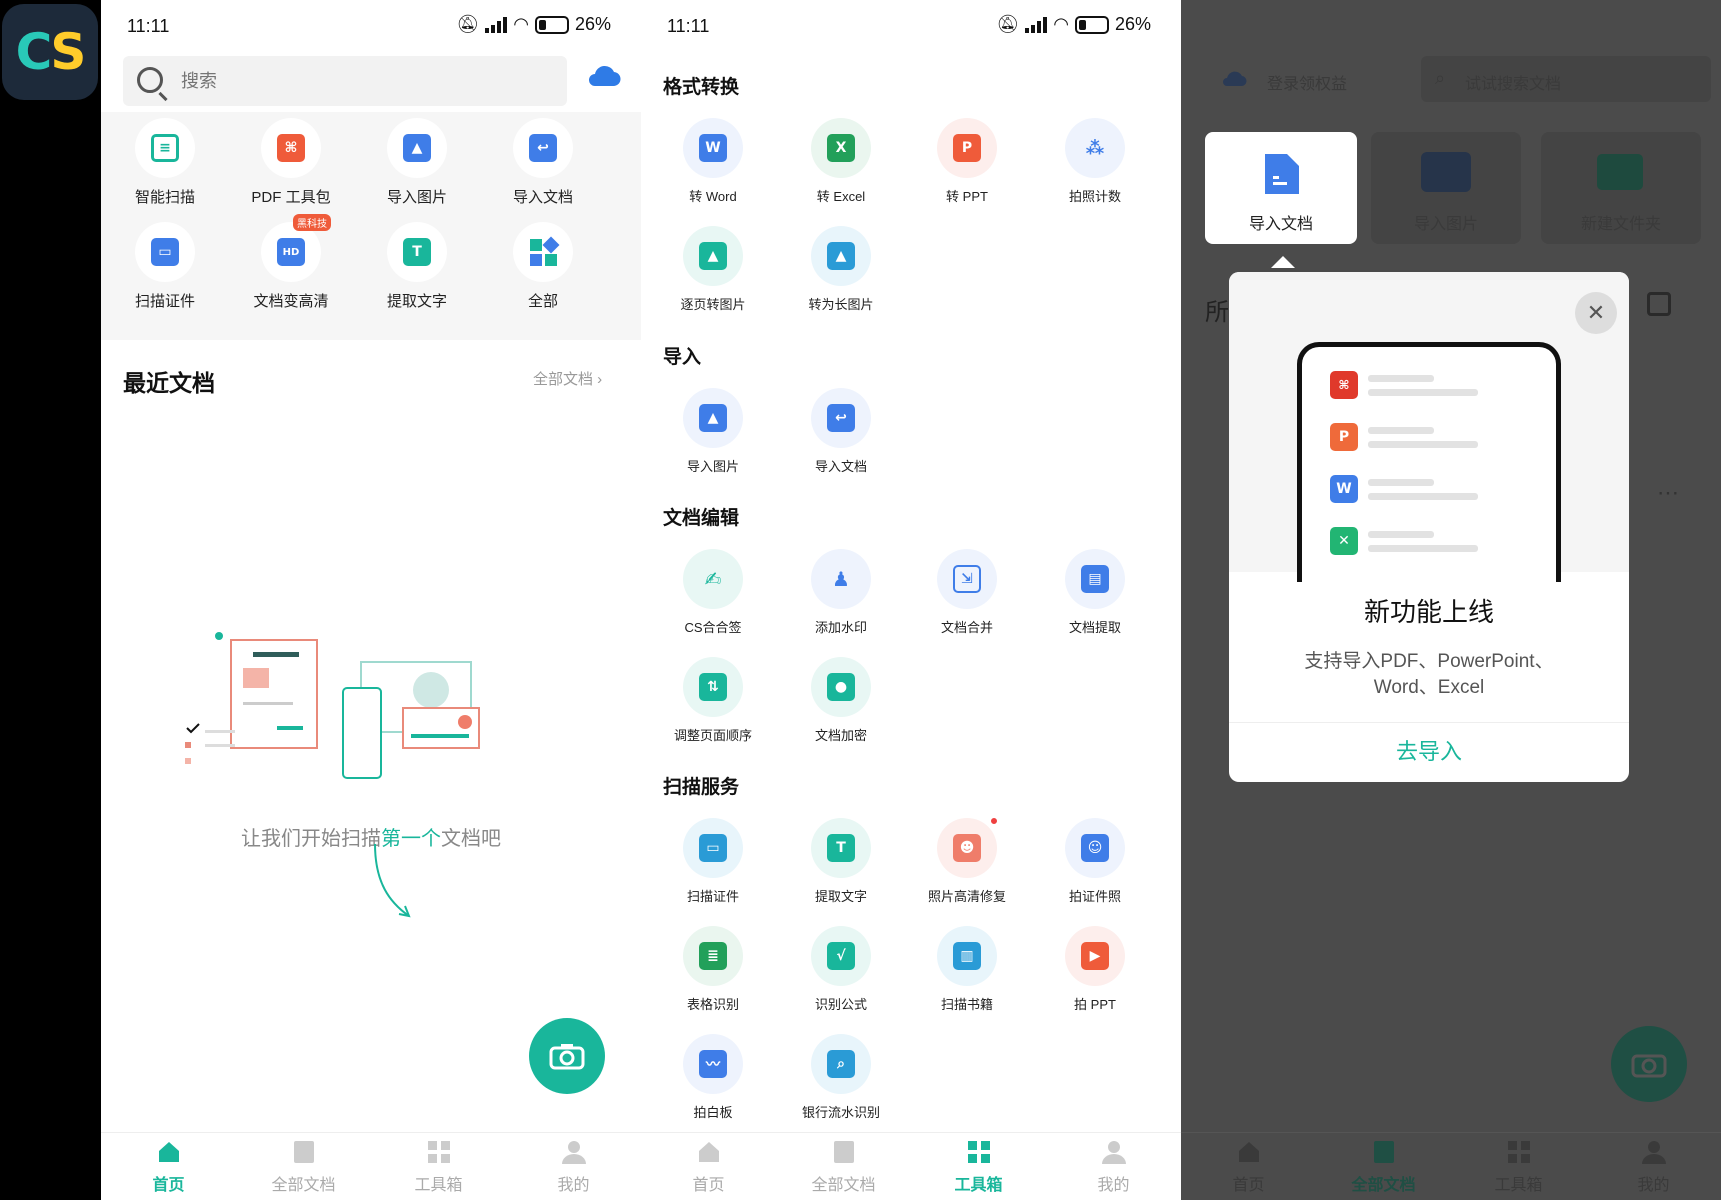  What do you see at coordinates (1282, 174) in the screenshot?
I see `import-doc-icon` at bounding box center [1282, 174].